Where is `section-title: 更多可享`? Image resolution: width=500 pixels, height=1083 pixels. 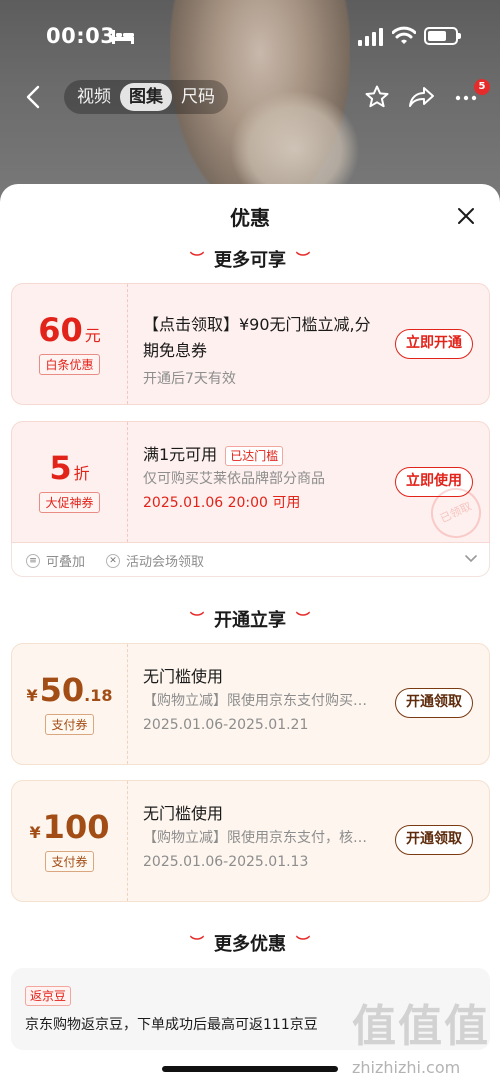
section-title: 更多可享 is located at coordinates (250, 260).